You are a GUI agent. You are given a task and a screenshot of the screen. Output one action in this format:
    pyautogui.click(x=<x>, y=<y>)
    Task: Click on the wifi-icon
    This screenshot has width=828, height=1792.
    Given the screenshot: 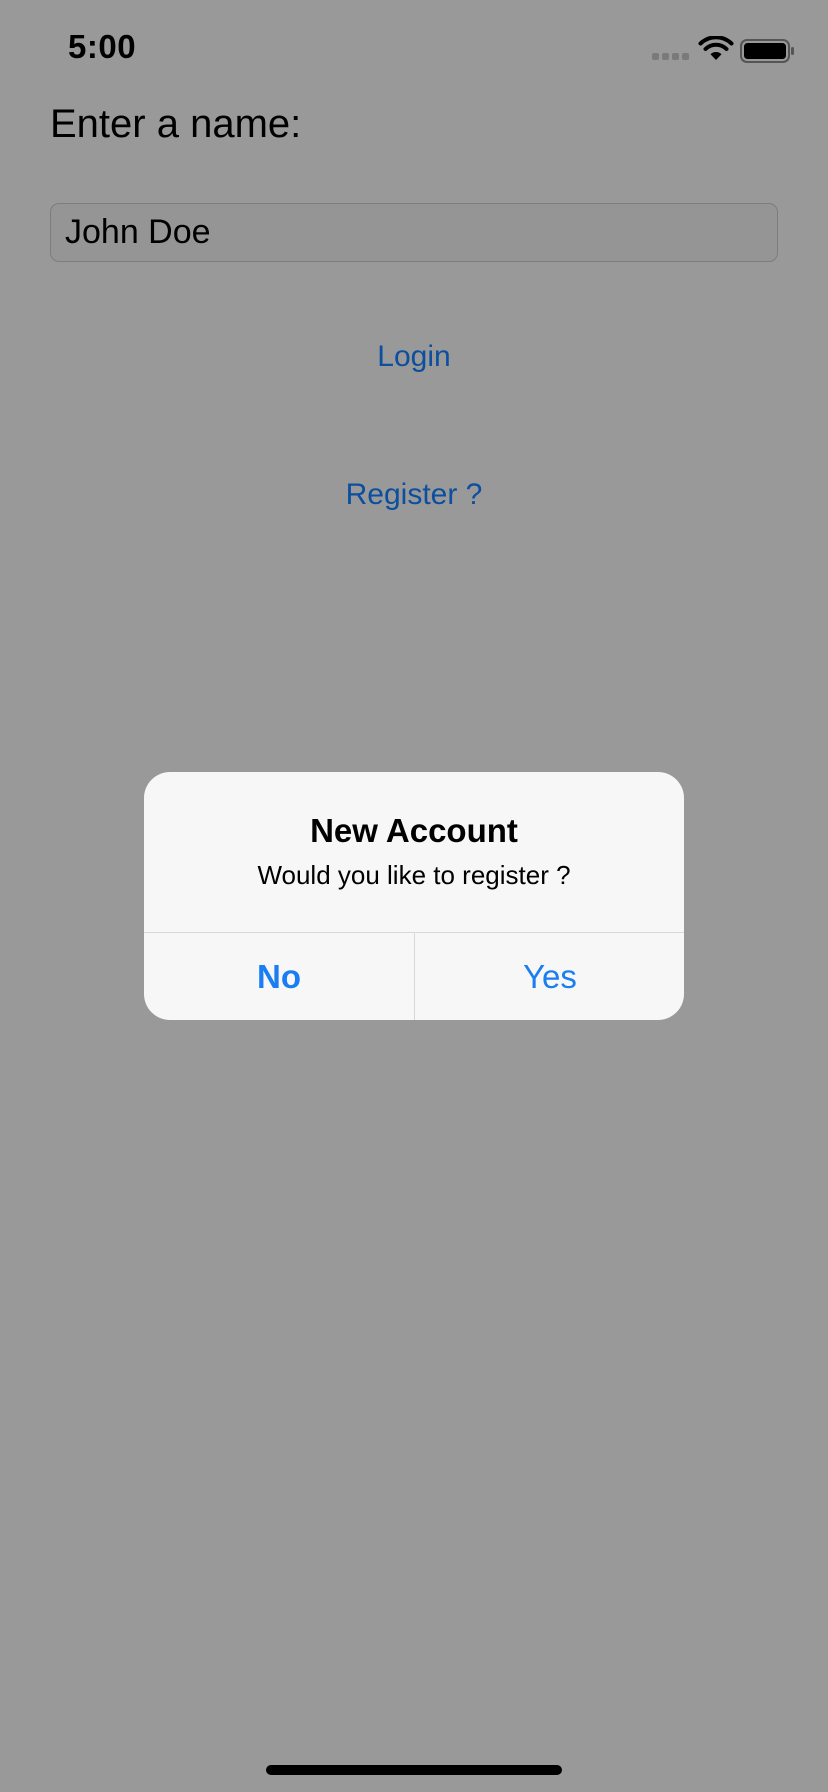 What is the action you would take?
    pyautogui.click(x=716, y=48)
    